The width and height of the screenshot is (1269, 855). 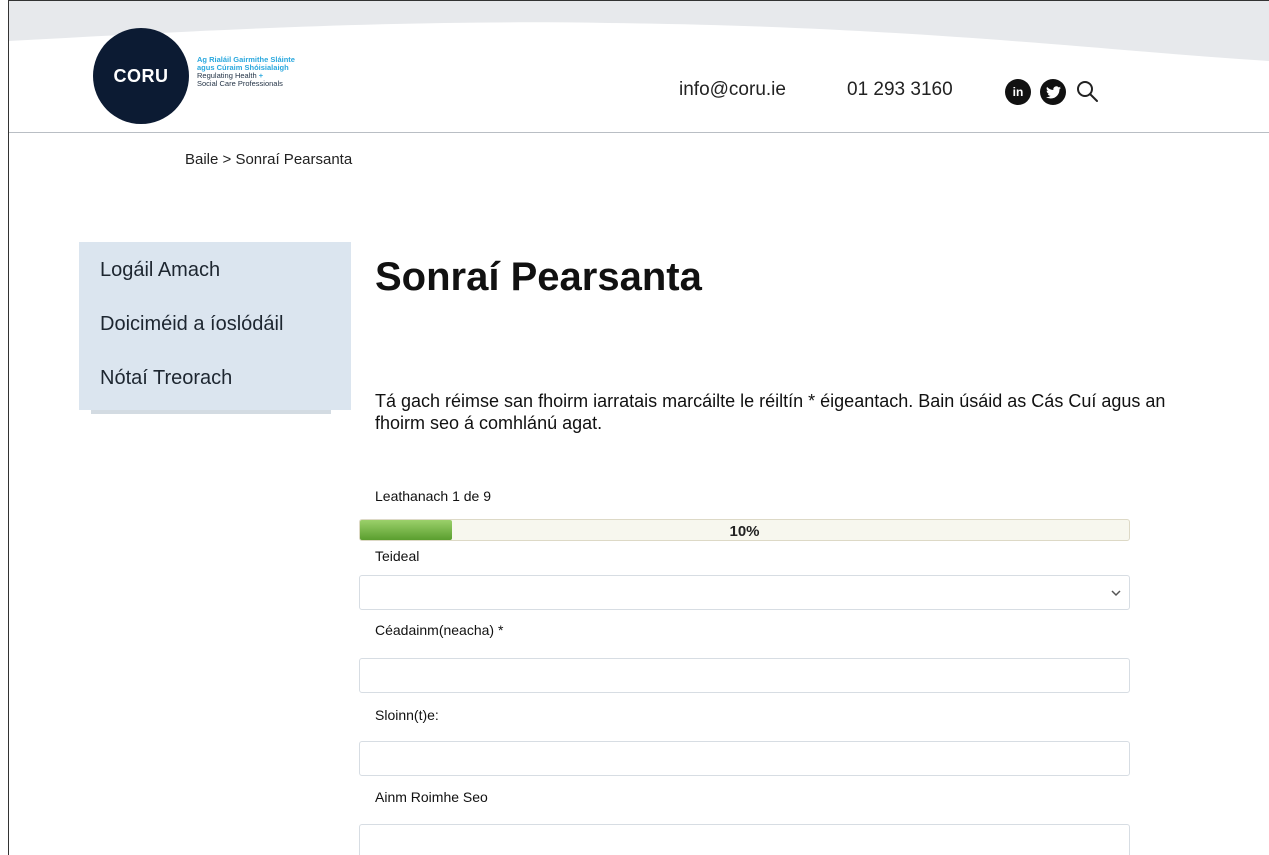 What do you see at coordinates (900, 90) in the screenshot?
I see `phone-link: 01 293 3160` at bounding box center [900, 90].